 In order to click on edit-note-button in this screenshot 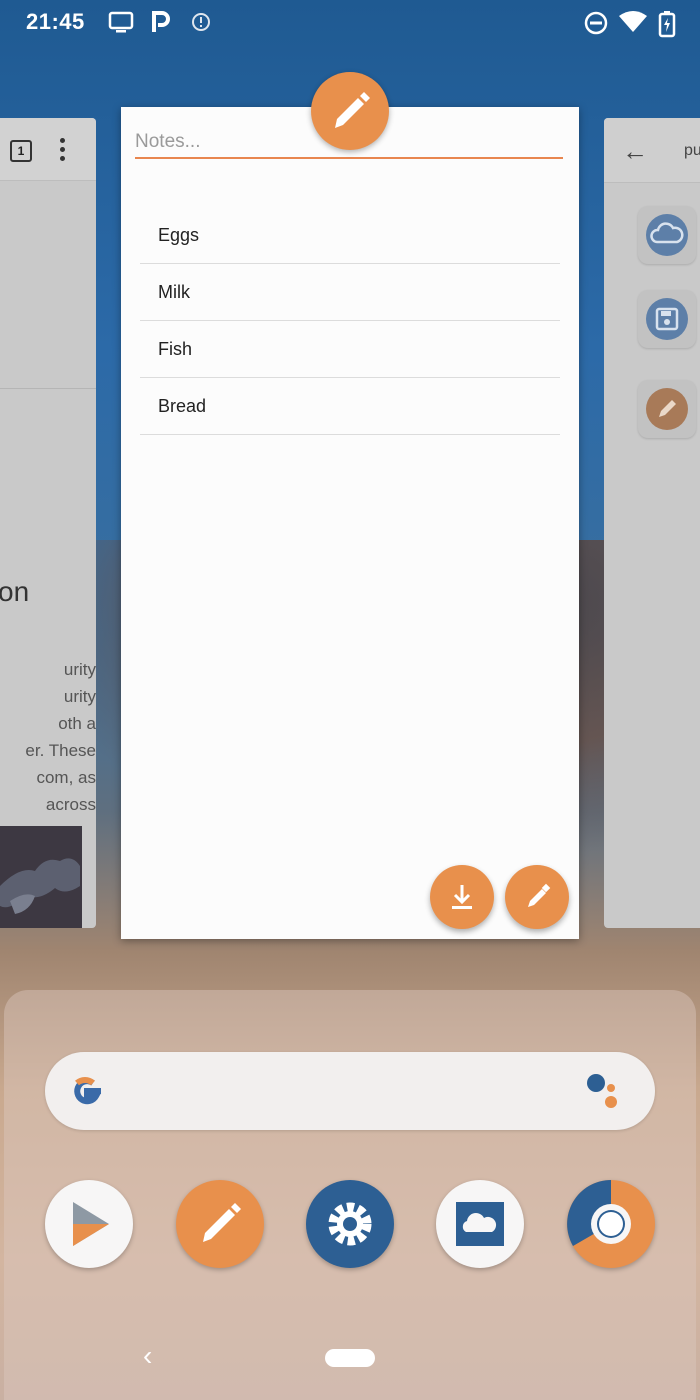, I will do `click(537, 897)`.